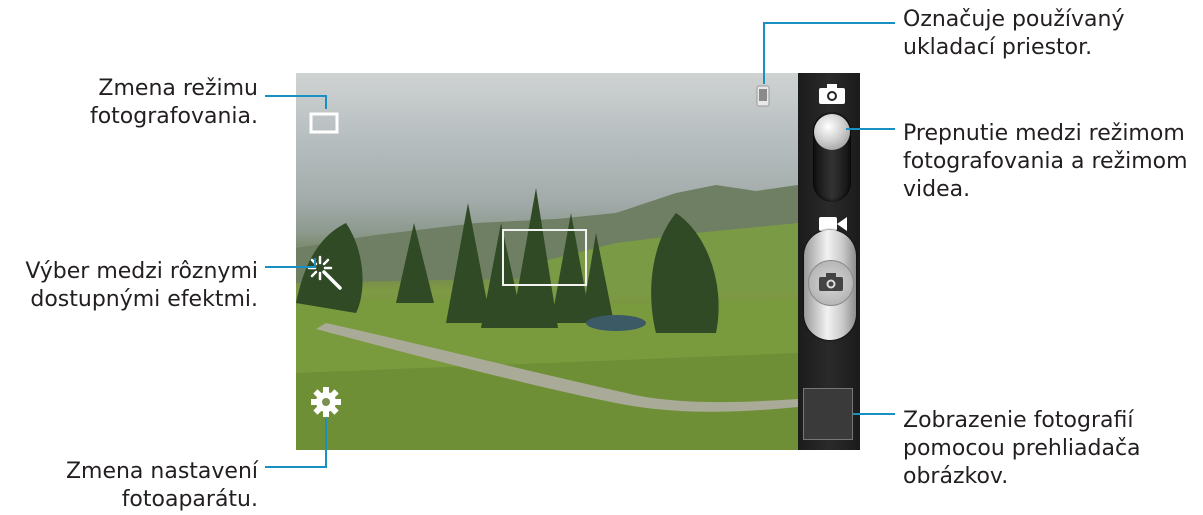 The height and width of the screenshot is (515, 1203). I want to click on magic-wand-icon, so click(326, 274).